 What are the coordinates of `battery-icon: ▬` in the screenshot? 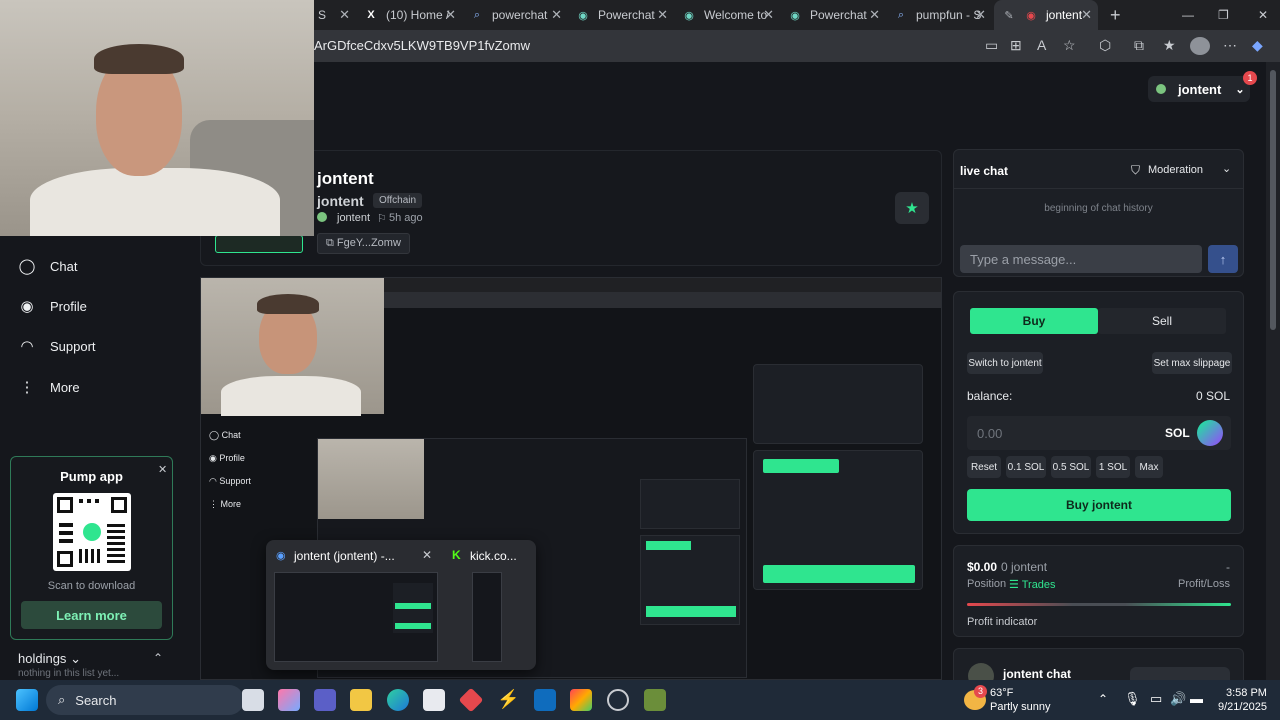 It's located at (1196, 698).